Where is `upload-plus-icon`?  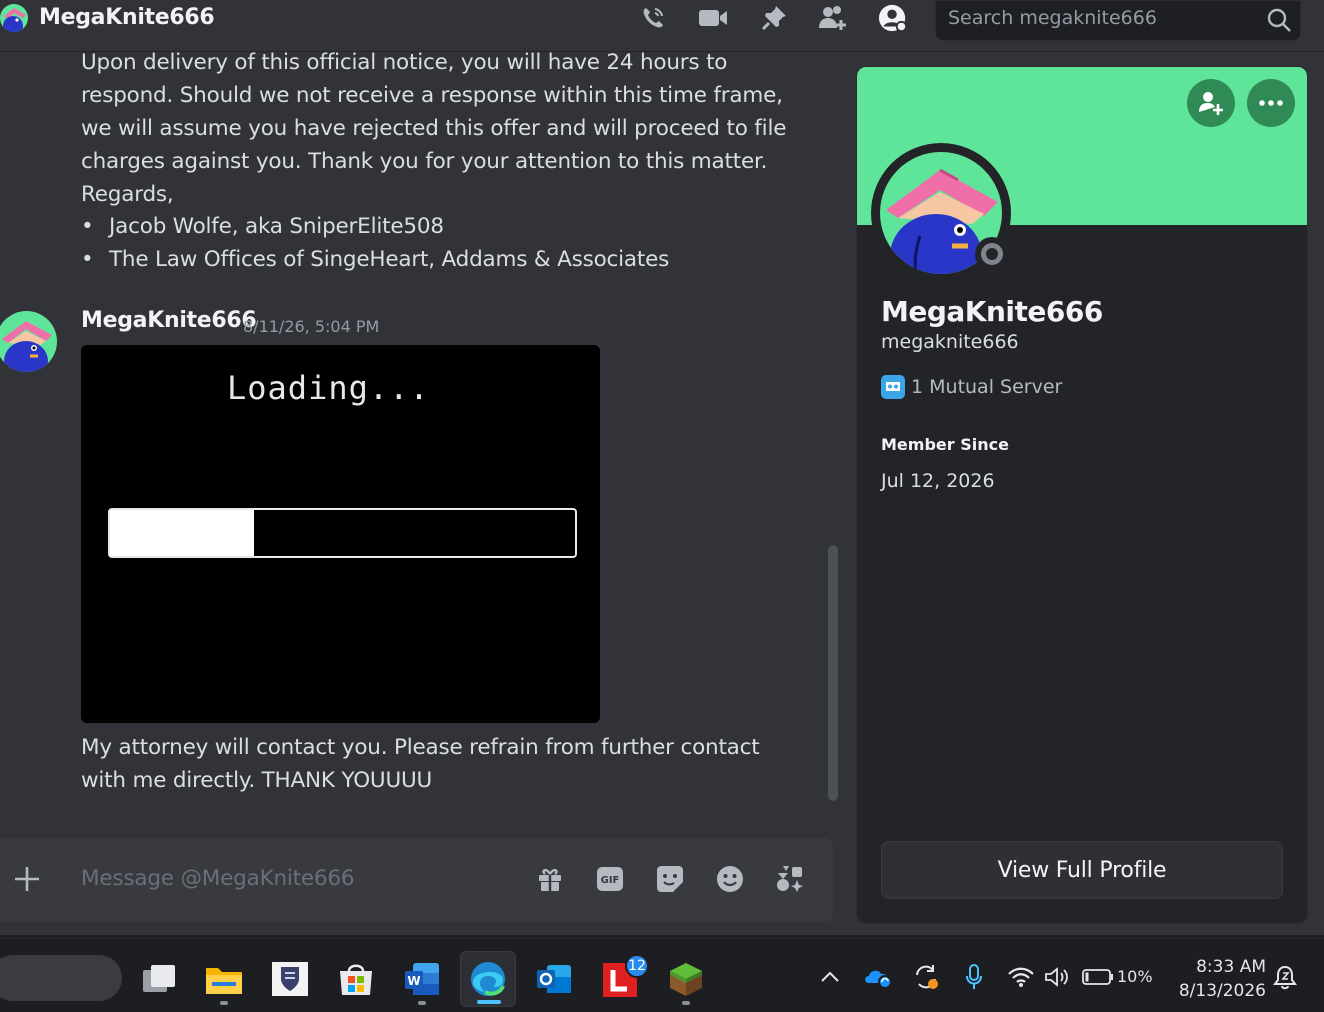 upload-plus-icon is located at coordinates (27, 881).